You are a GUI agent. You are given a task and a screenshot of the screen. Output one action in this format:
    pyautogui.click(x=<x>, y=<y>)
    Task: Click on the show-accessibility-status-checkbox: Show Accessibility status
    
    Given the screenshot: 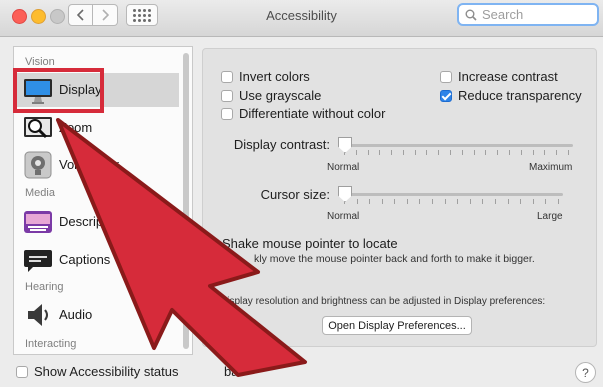 What is the action you would take?
    pyautogui.click(x=97, y=371)
    